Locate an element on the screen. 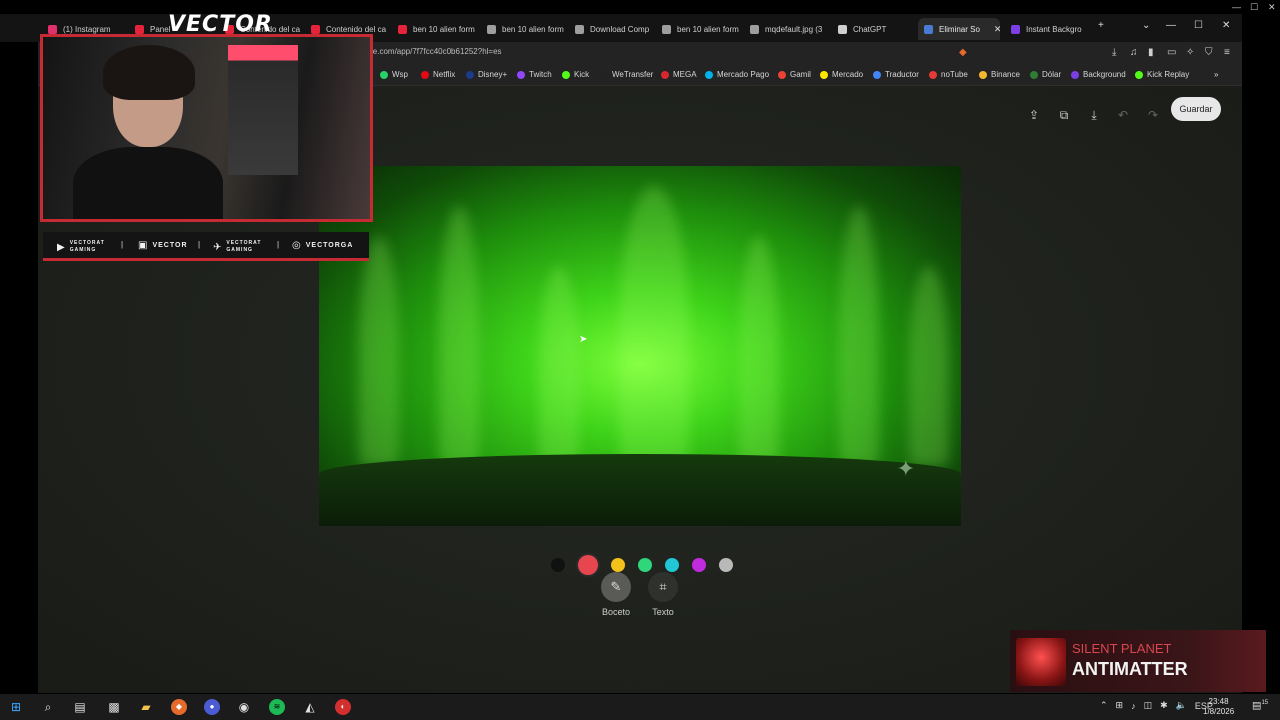  clock: 23:48 1/8/2026 is located at coordinates (1218, 707).